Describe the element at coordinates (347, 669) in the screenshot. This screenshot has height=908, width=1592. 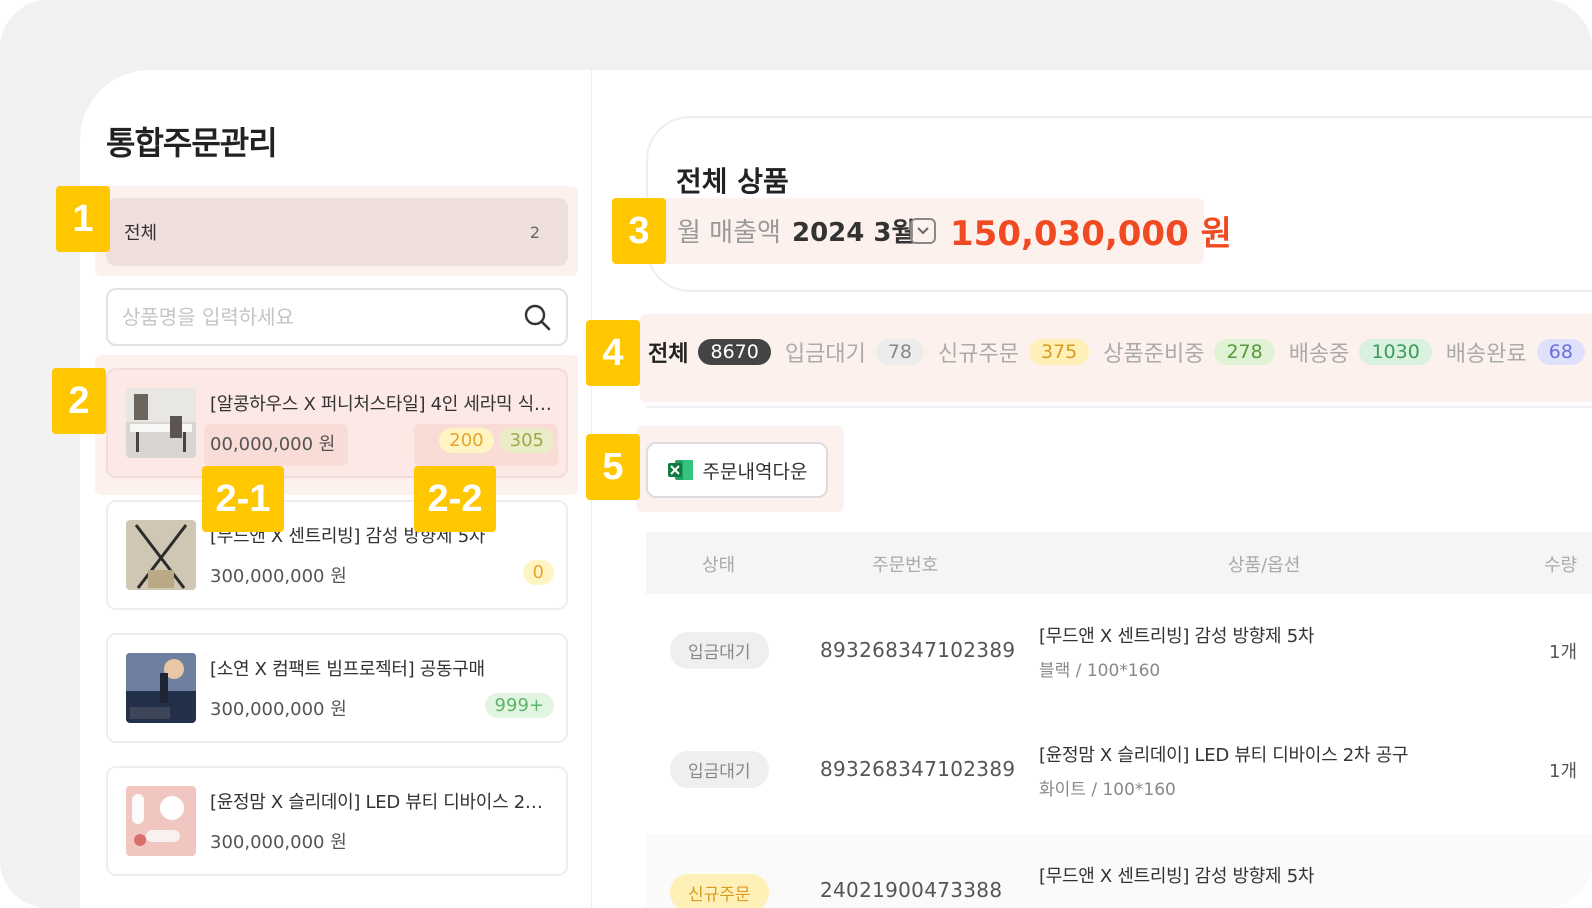
I see `product-name: [소연 X 컴팩트 빔프로젝터] 공동구매` at that location.